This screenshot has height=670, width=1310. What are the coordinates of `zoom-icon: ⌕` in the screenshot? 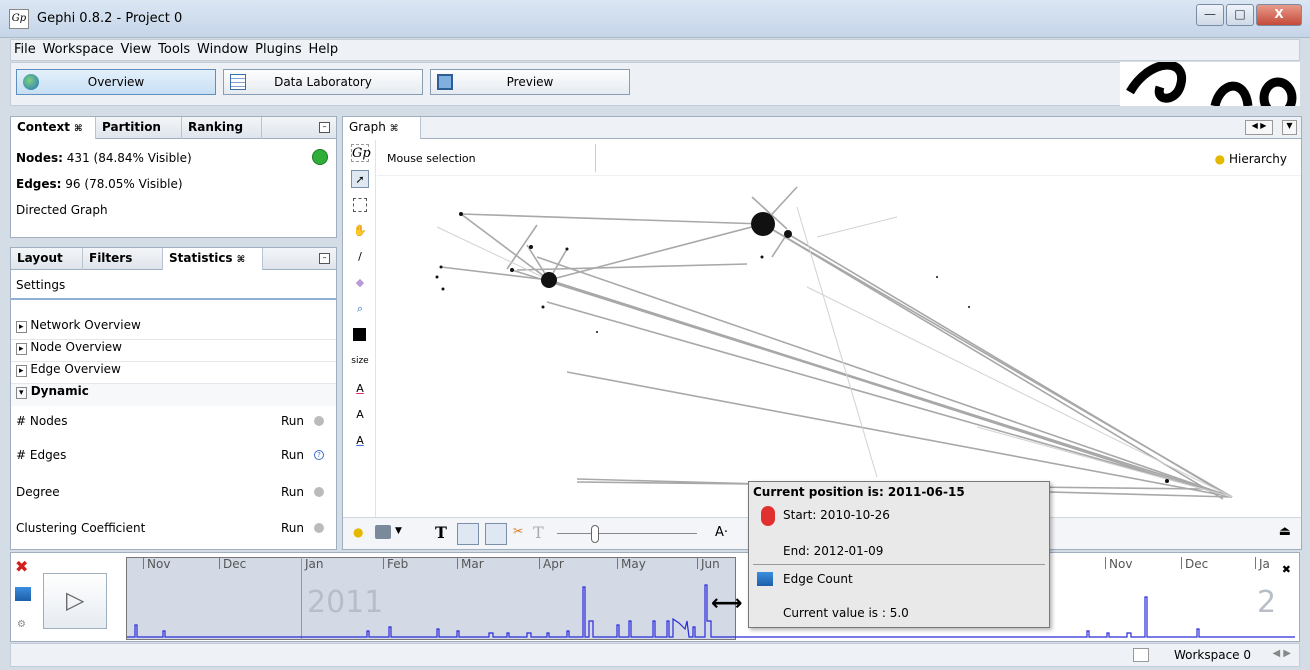 It's located at (360, 309).